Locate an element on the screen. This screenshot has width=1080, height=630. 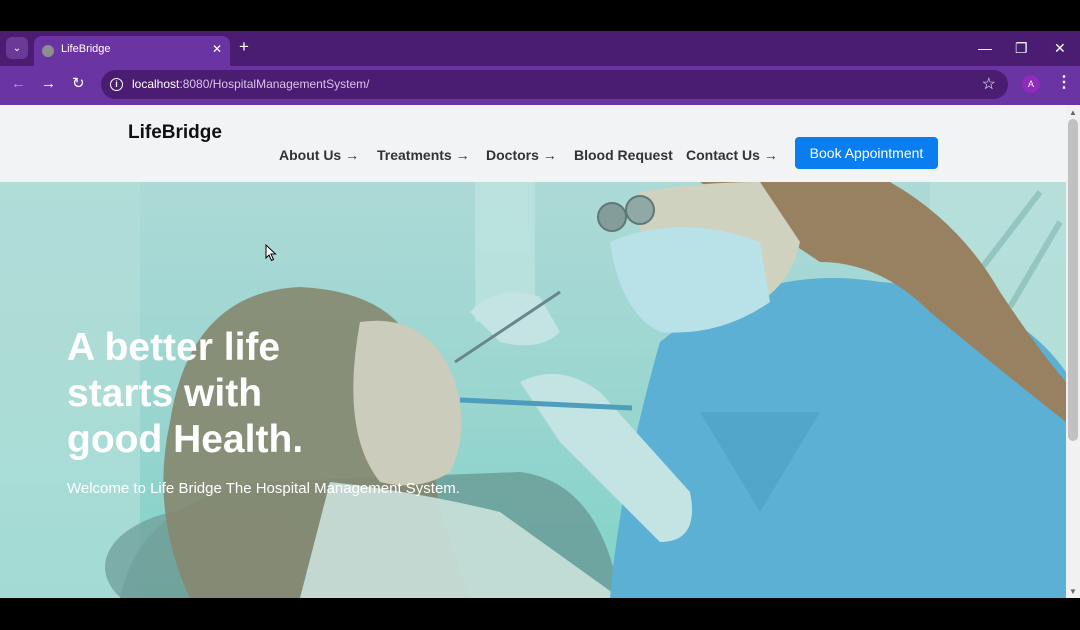
scroll-down-icon: ▼ is located at coordinates (1073, 591).